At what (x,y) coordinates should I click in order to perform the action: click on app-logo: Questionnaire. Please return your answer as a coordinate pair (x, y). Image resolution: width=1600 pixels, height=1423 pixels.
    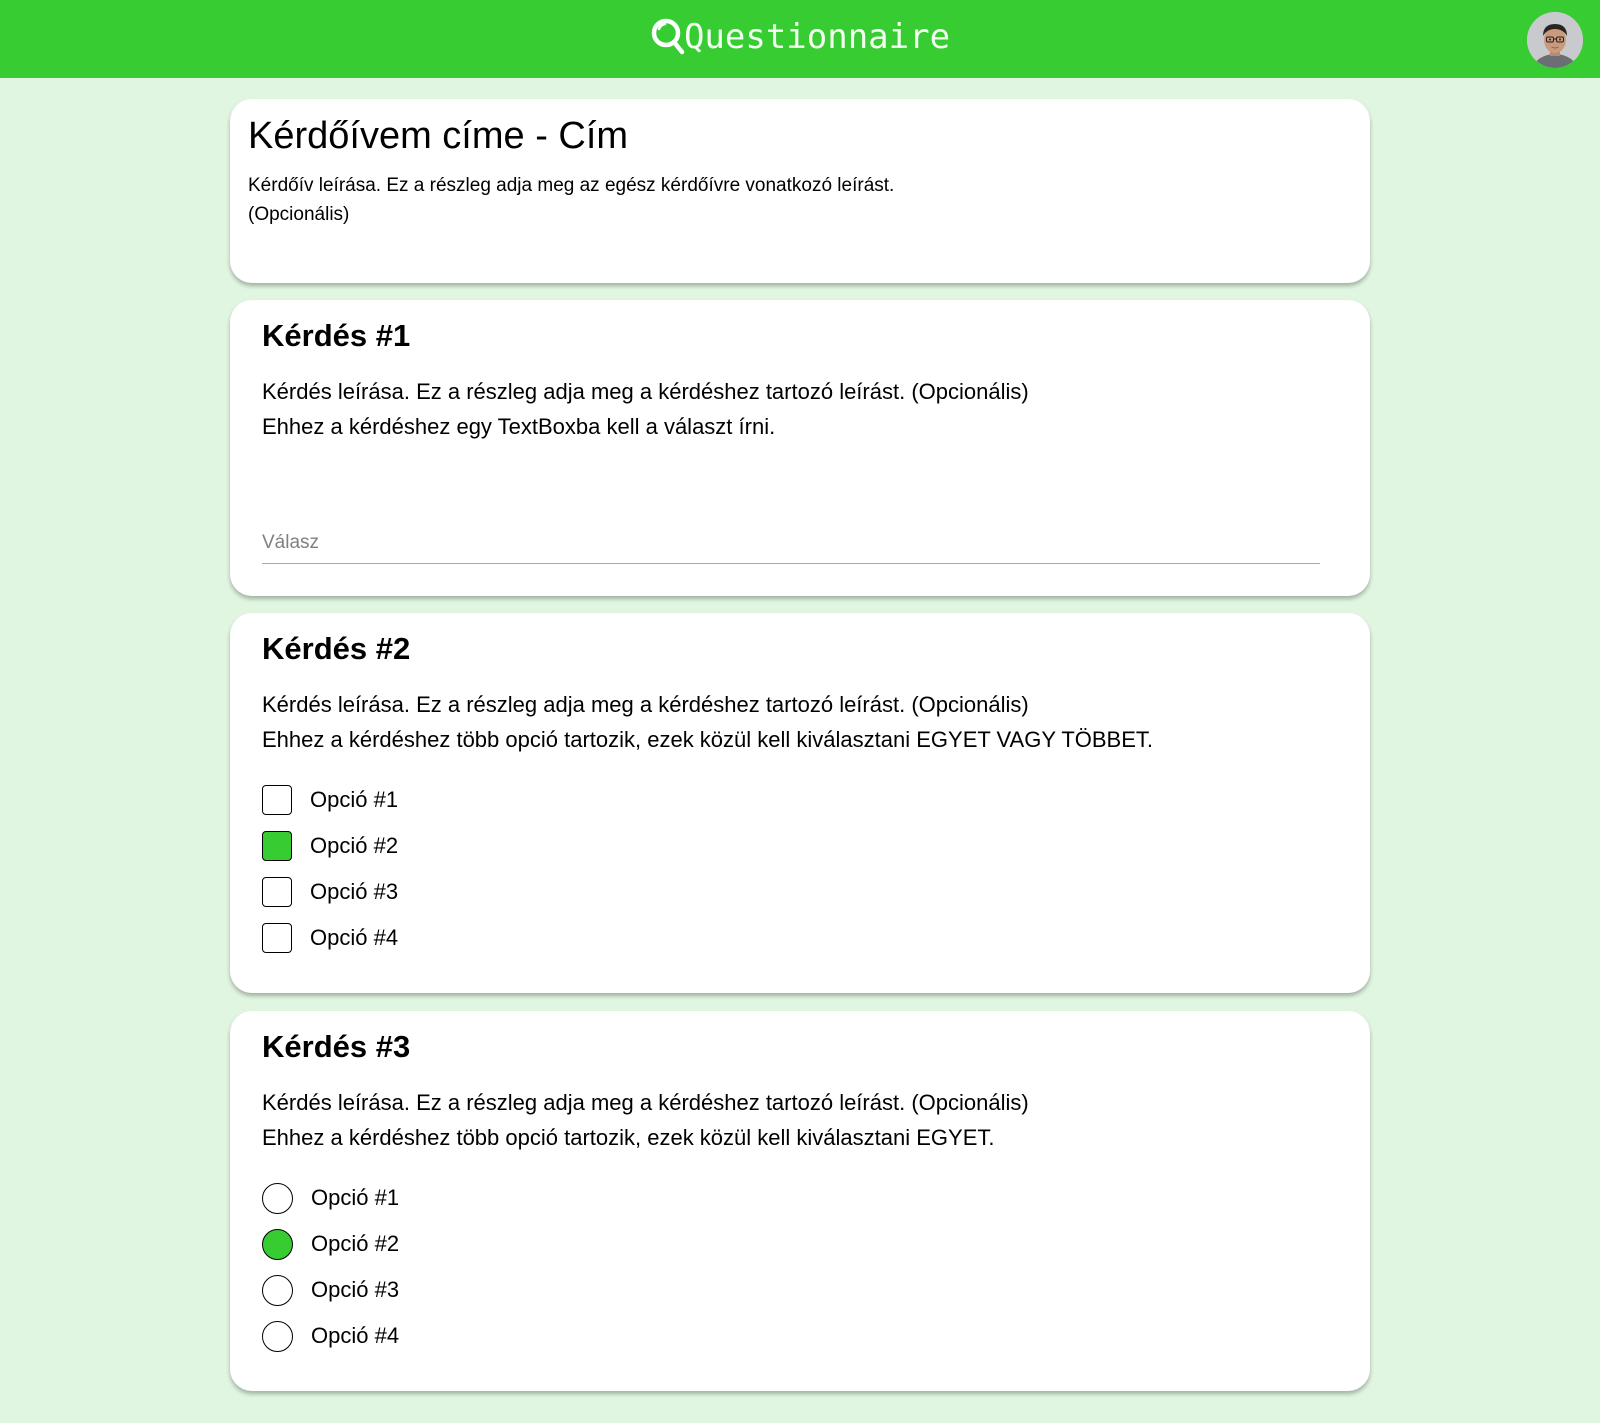
    Looking at the image, I should click on (800, 37).